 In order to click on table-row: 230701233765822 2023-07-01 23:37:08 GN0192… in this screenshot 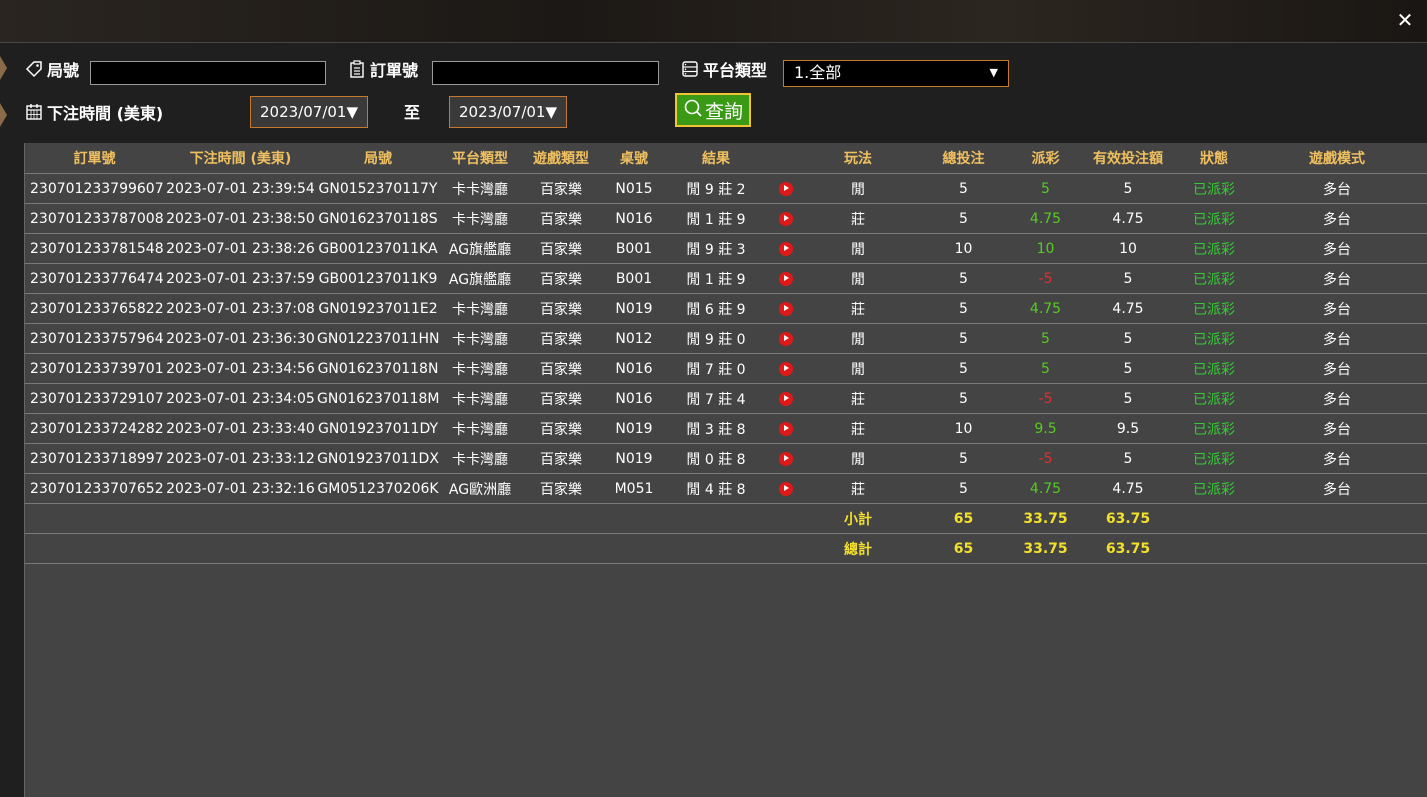, I will do `click(726, 308)`.